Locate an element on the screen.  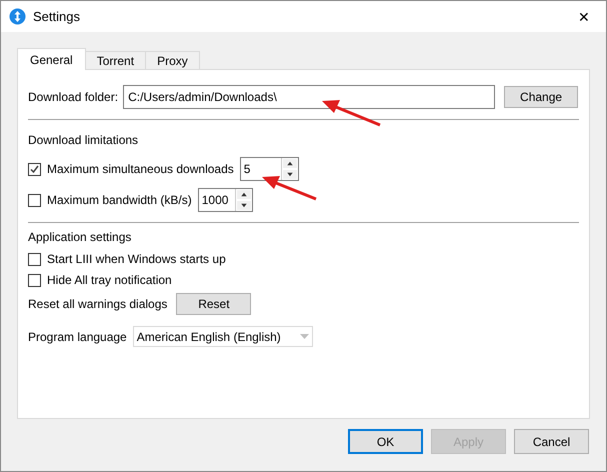
spinner-value: 1000 is located at coordinates (215, 200).